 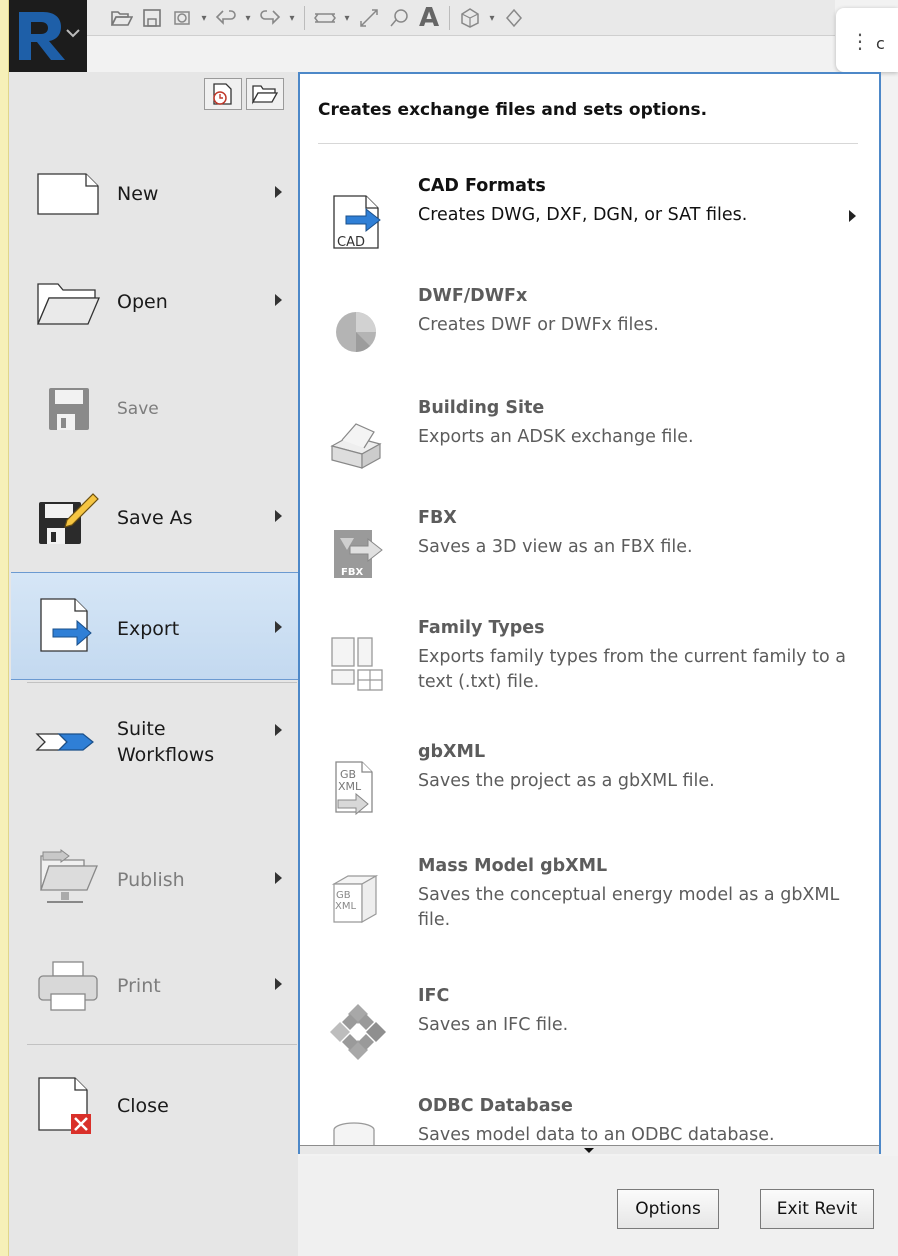 I want to click on scroll-down-arrow-icon, so click(x=589, y=1150).